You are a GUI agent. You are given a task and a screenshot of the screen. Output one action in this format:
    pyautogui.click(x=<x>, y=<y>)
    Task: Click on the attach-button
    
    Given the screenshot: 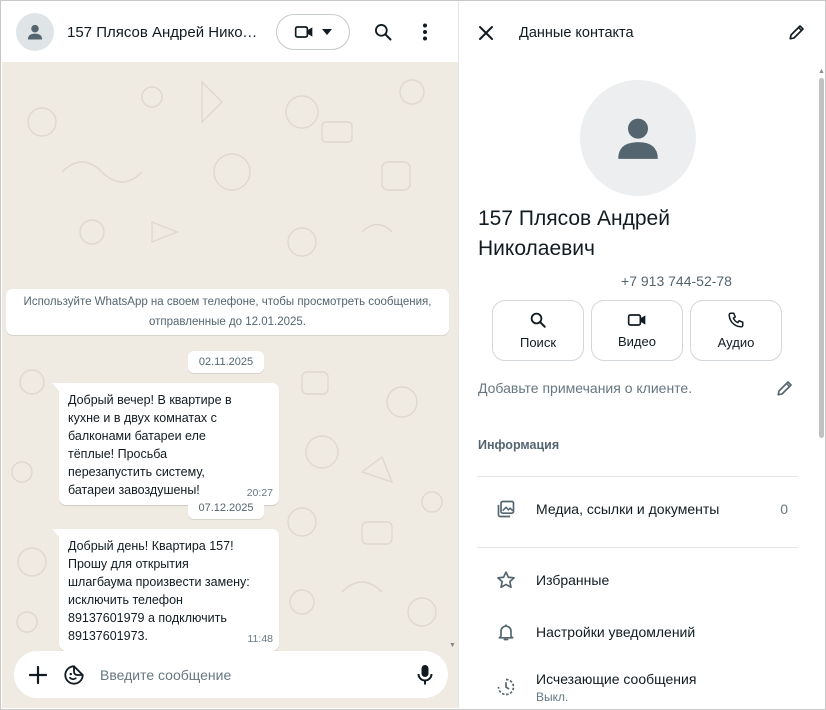 What is the action you would take?
    pyautogui.click(x=38, y=675)
    